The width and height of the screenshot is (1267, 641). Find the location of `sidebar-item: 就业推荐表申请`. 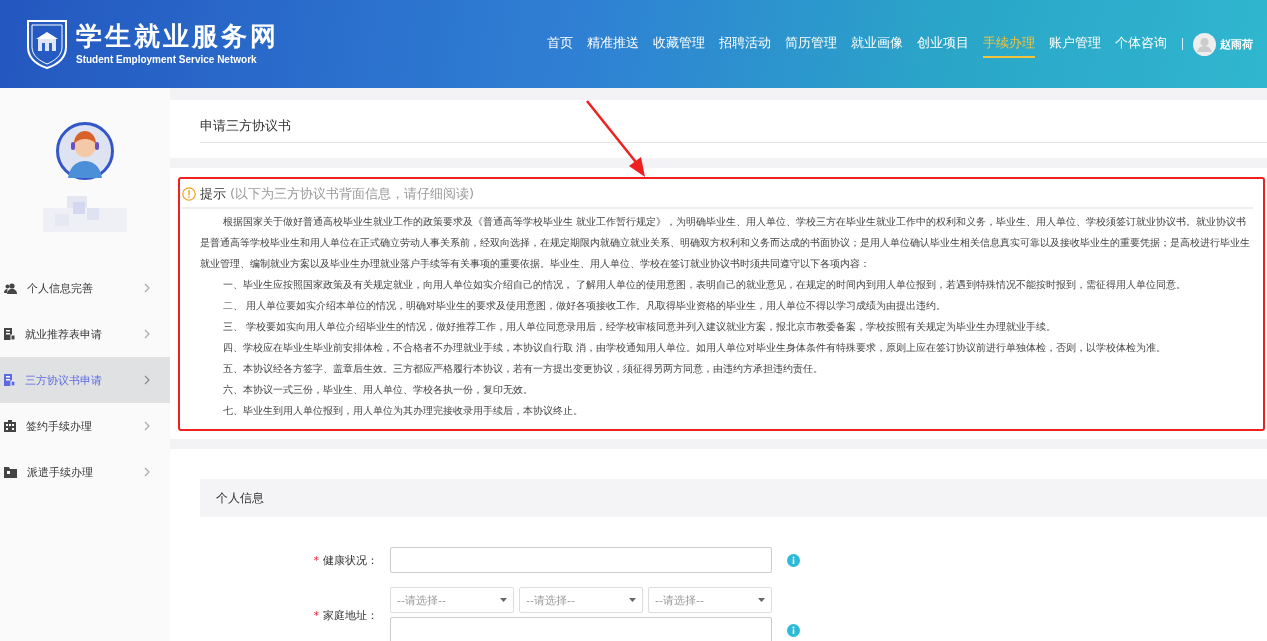

sidebar-item: 就业推荐表申请 is located at coordinates (85, 334).